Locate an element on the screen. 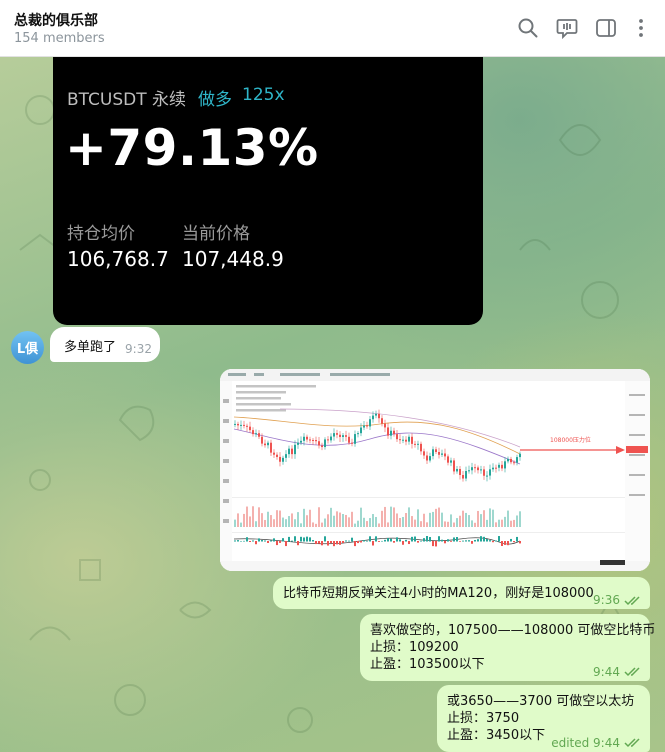  sidebar-toggle-icon is located at coordinates (606, 28).